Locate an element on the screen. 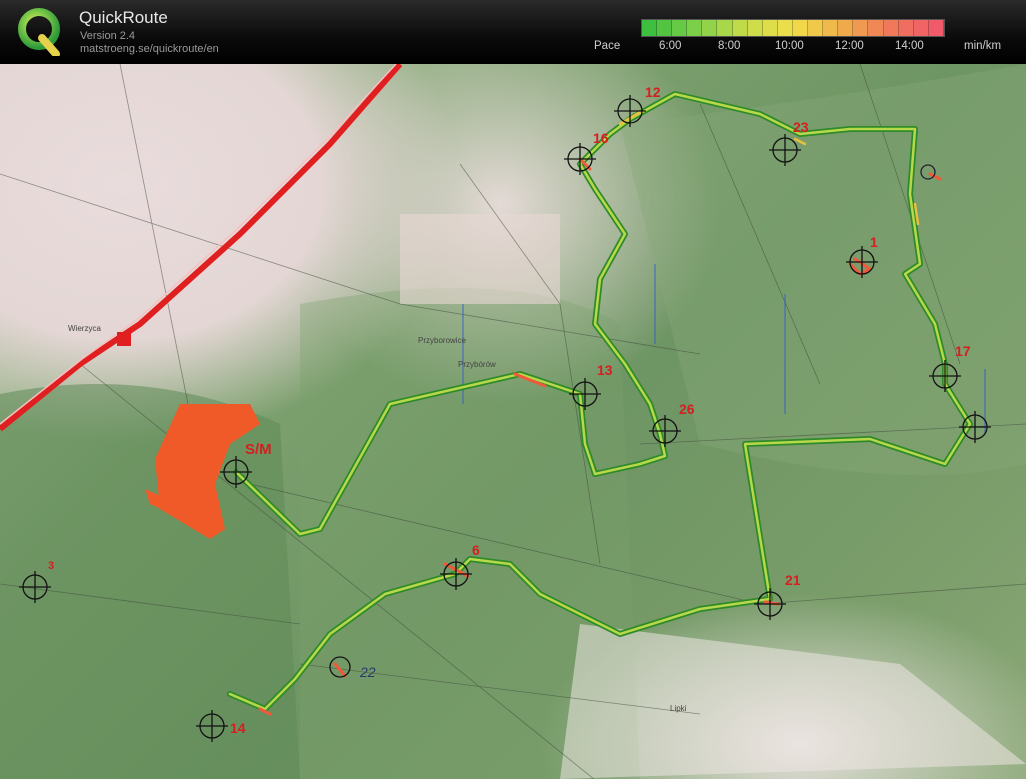 Image resolution: width=1026 pixels, height=779 pixels. start-finish-label: S/M is located at coordinates (258, 449).